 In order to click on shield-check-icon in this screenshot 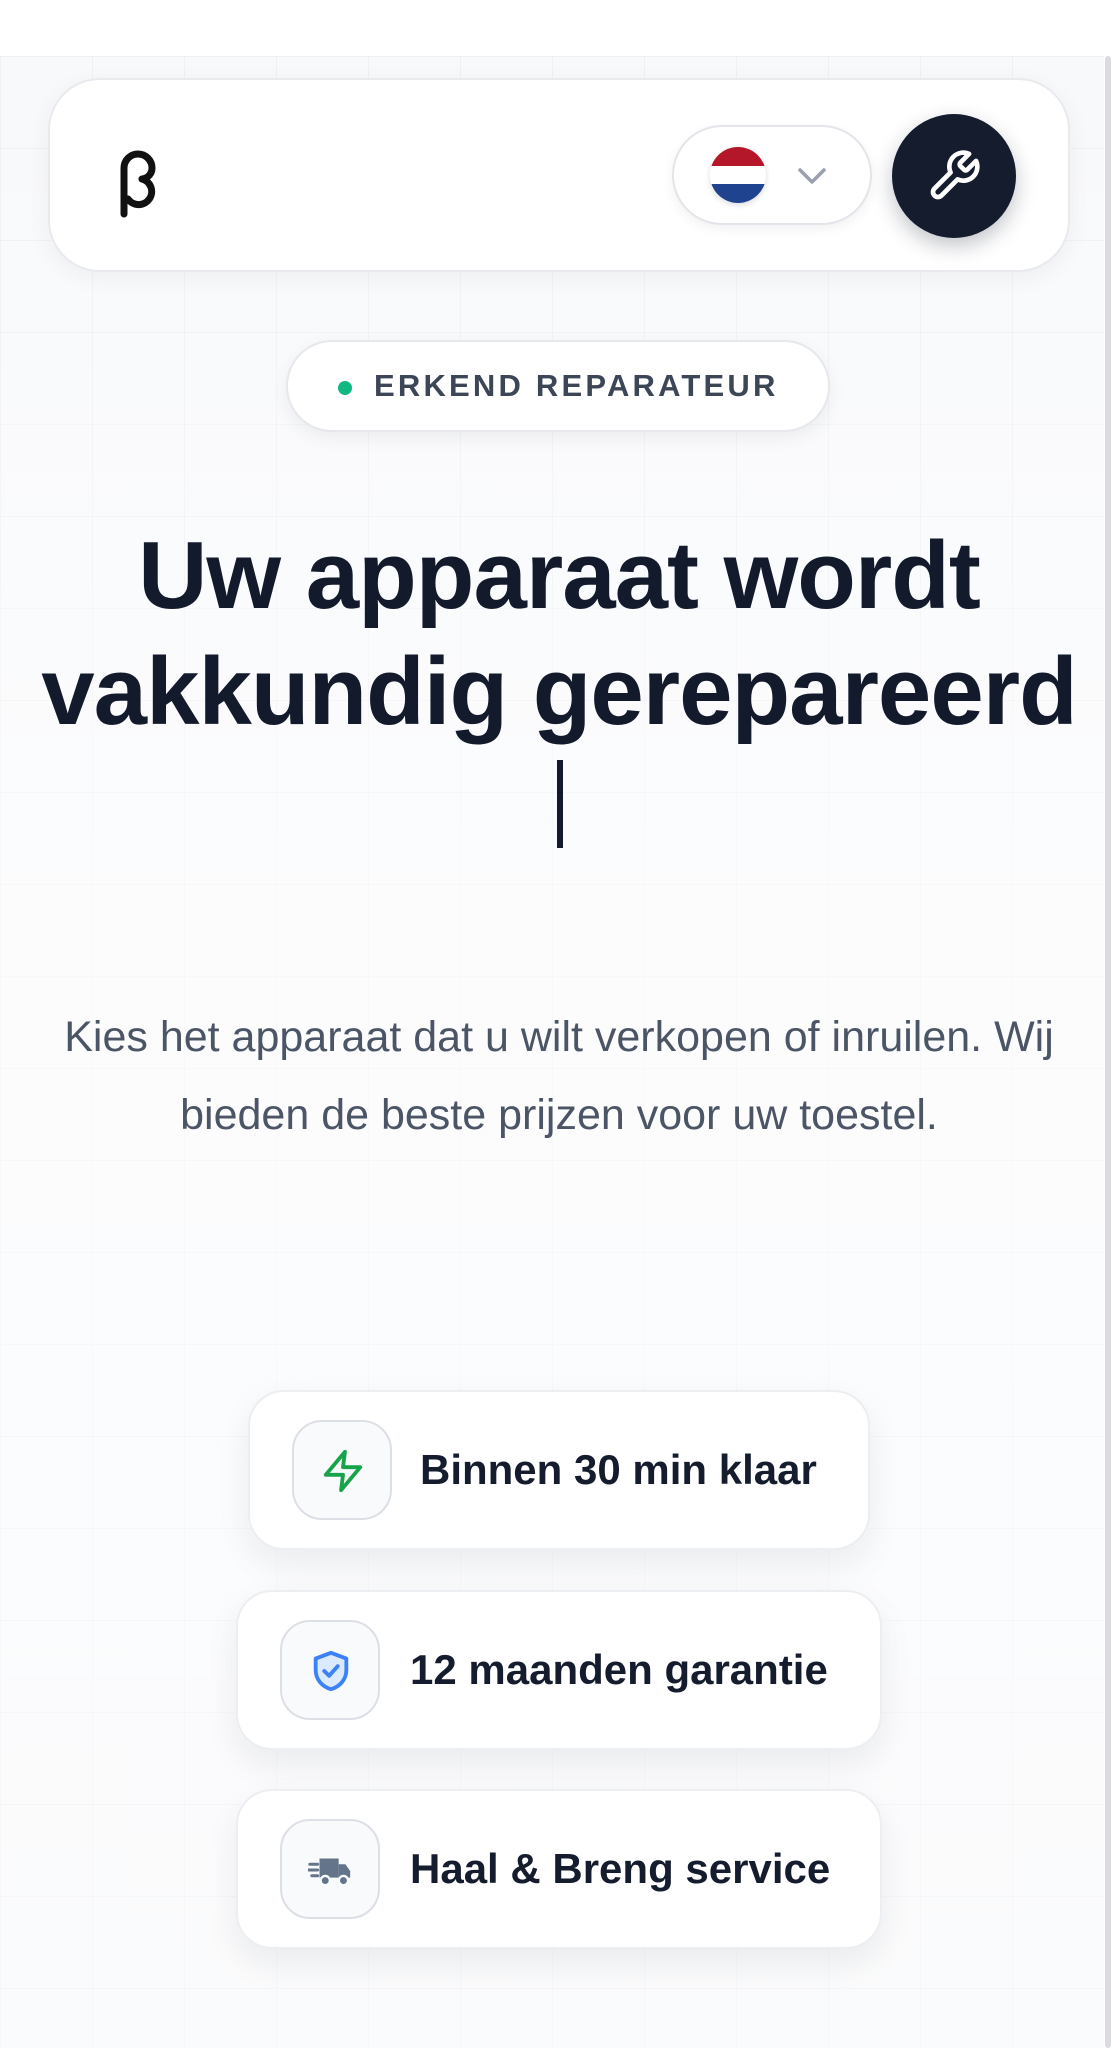, I will do `click(331, 1671)`.